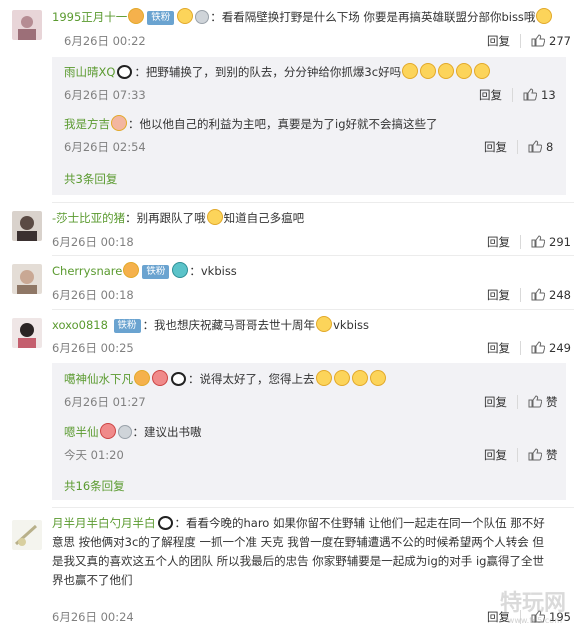 The image size is (574, 629). What do you see at coordinates (529, 242) in the screenshot?
I see `comment-actions: 回复 291` at bounding box center [529, 242].